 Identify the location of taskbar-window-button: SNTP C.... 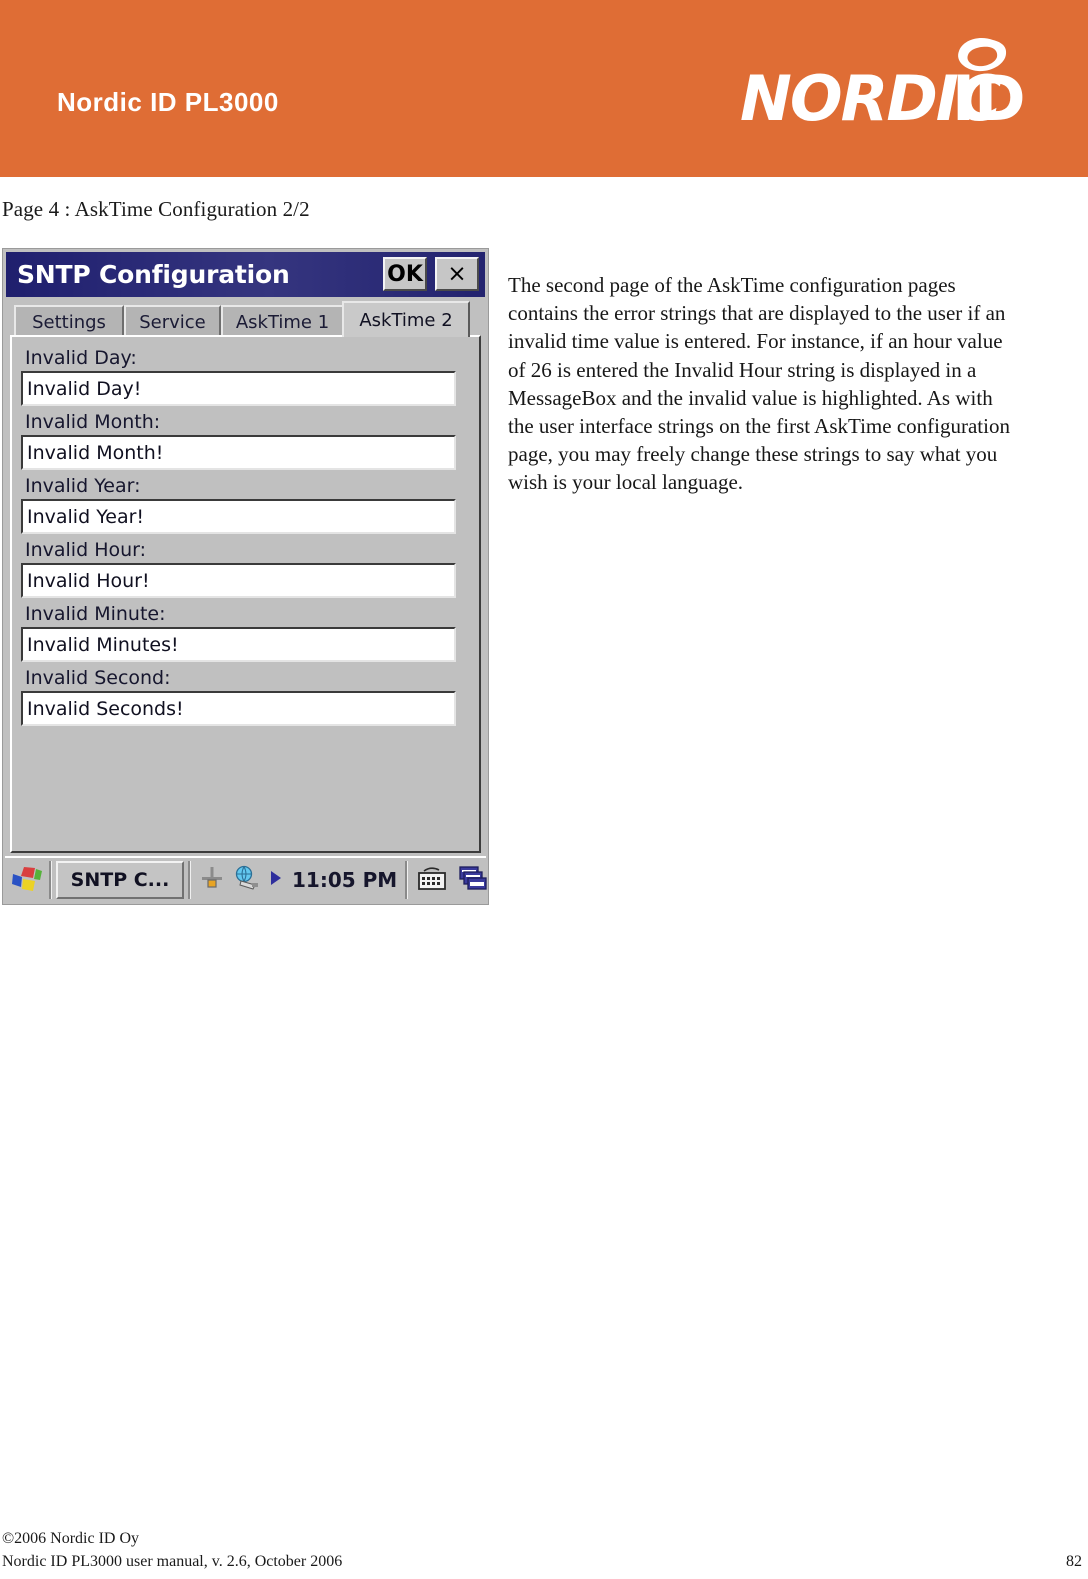
(120, 880).